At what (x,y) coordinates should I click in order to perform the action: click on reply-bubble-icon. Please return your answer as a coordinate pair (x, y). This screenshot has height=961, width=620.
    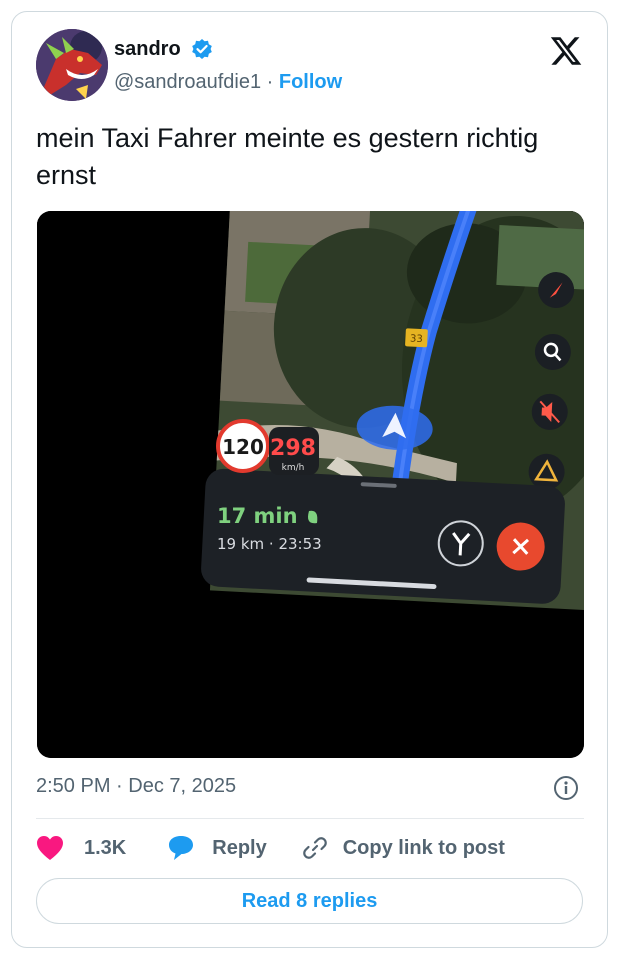
    Looking at the image, I should click on (181, 848).